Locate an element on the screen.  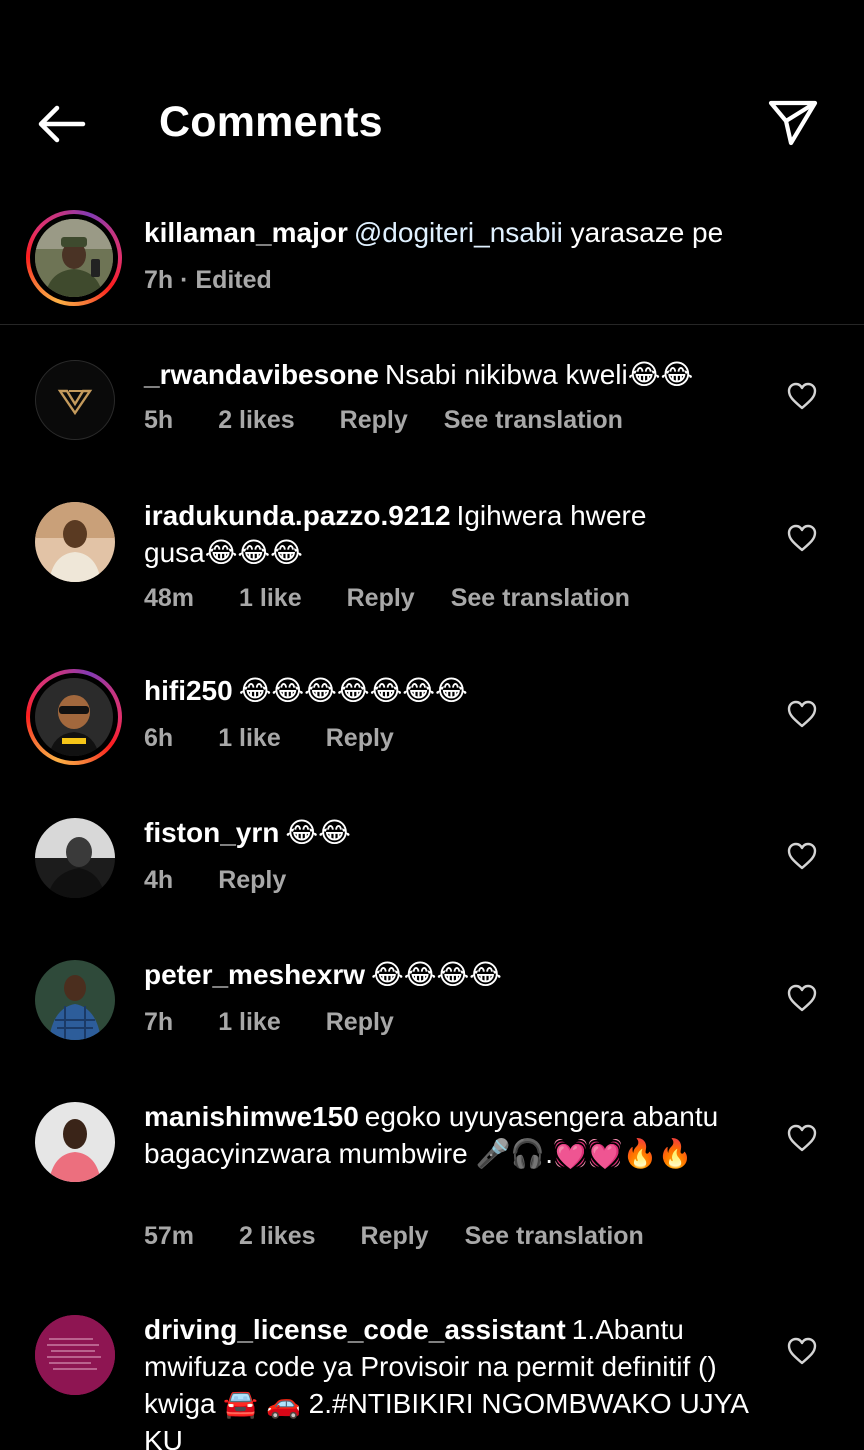
comment-meta: 48m 1 like Reply See translation is located at coordinates (409, 598).